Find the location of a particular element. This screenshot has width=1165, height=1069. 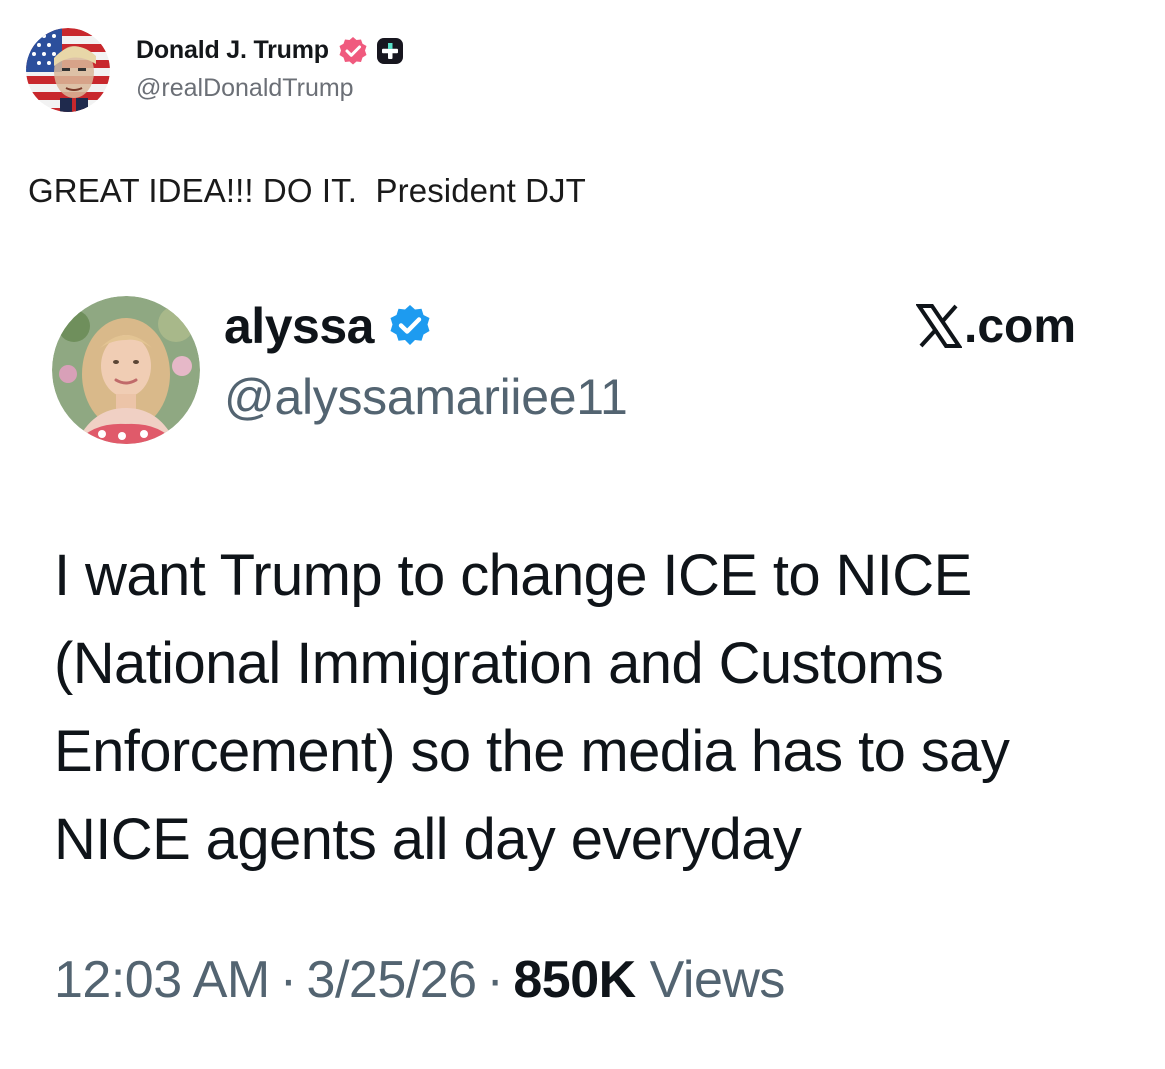

author-name-block: Donald J. Trump @realDonaldTrump is located at coordinates (270, 67).